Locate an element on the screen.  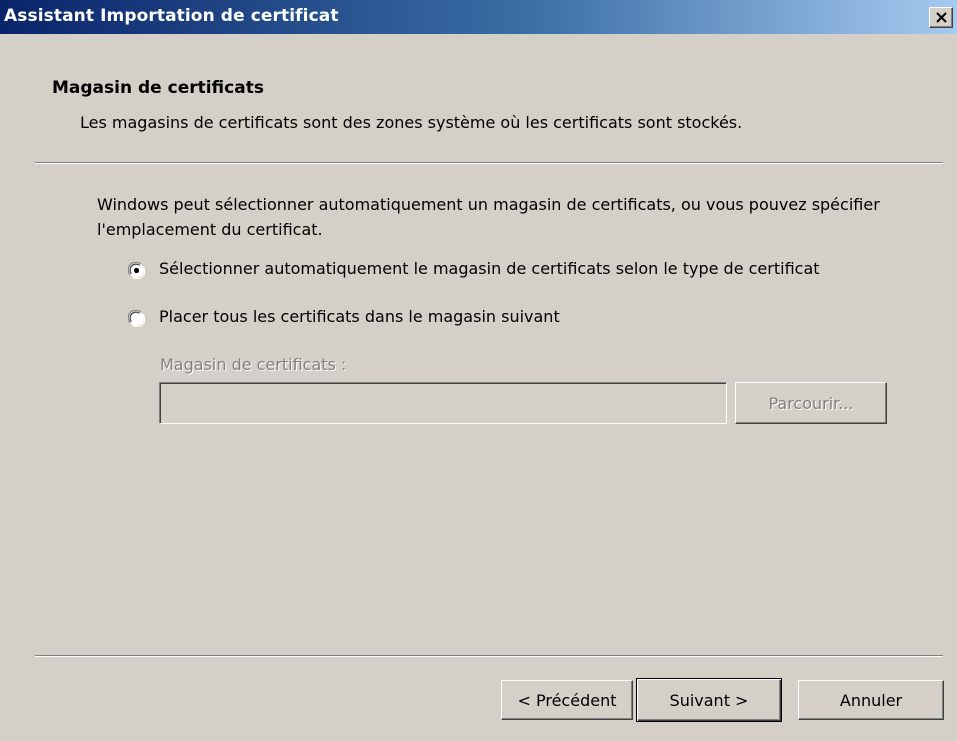
close-icon is located at coordinates (941, 17).